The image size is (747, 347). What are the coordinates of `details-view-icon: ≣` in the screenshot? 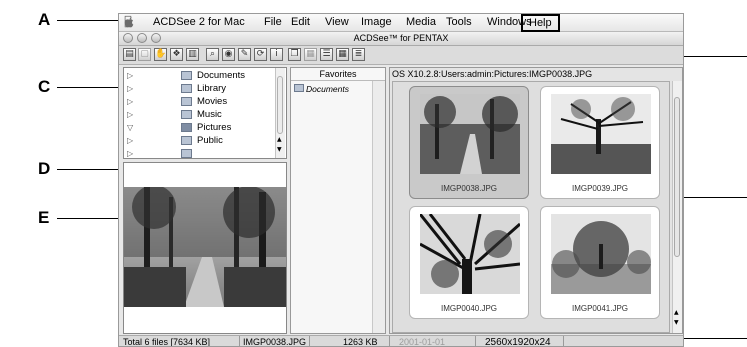 It's located at (358, 54).